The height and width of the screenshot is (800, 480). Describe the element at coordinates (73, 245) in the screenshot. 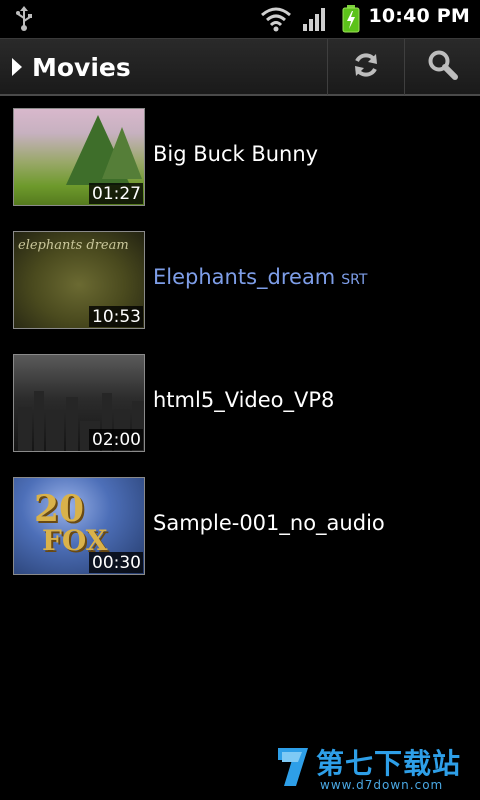

I see `thumbnail-text: elephants dream` at that location.